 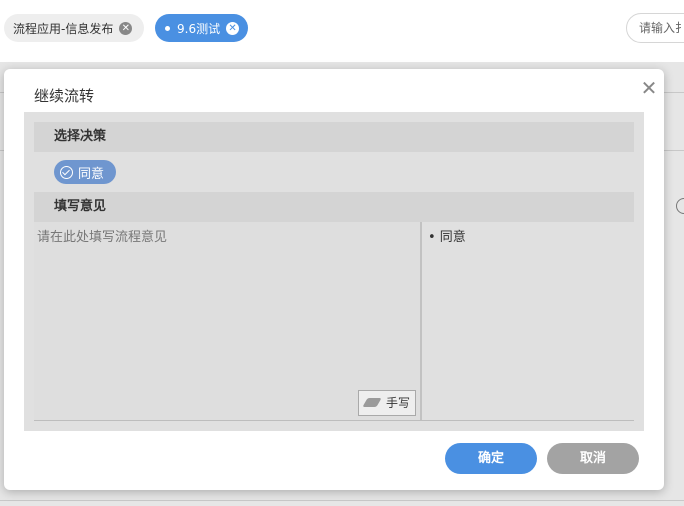 I want to click on handwrite-button: 手写, so click(x=387, y=403).